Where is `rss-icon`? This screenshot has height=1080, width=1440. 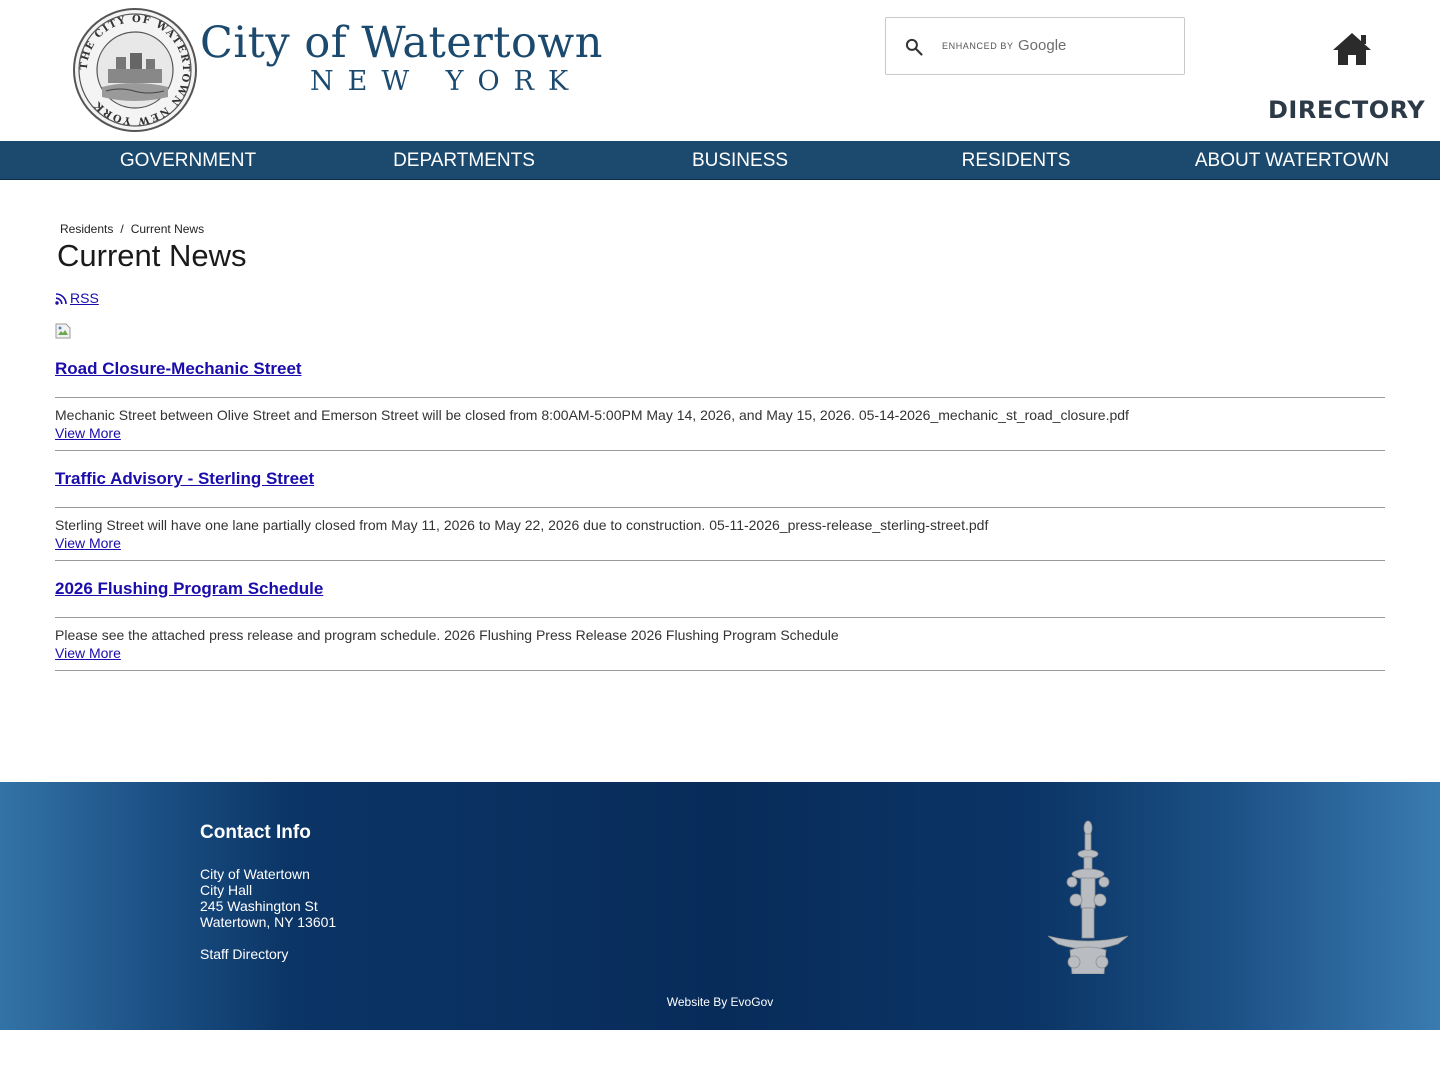 rss-icon is located at coordinates (61, 299).